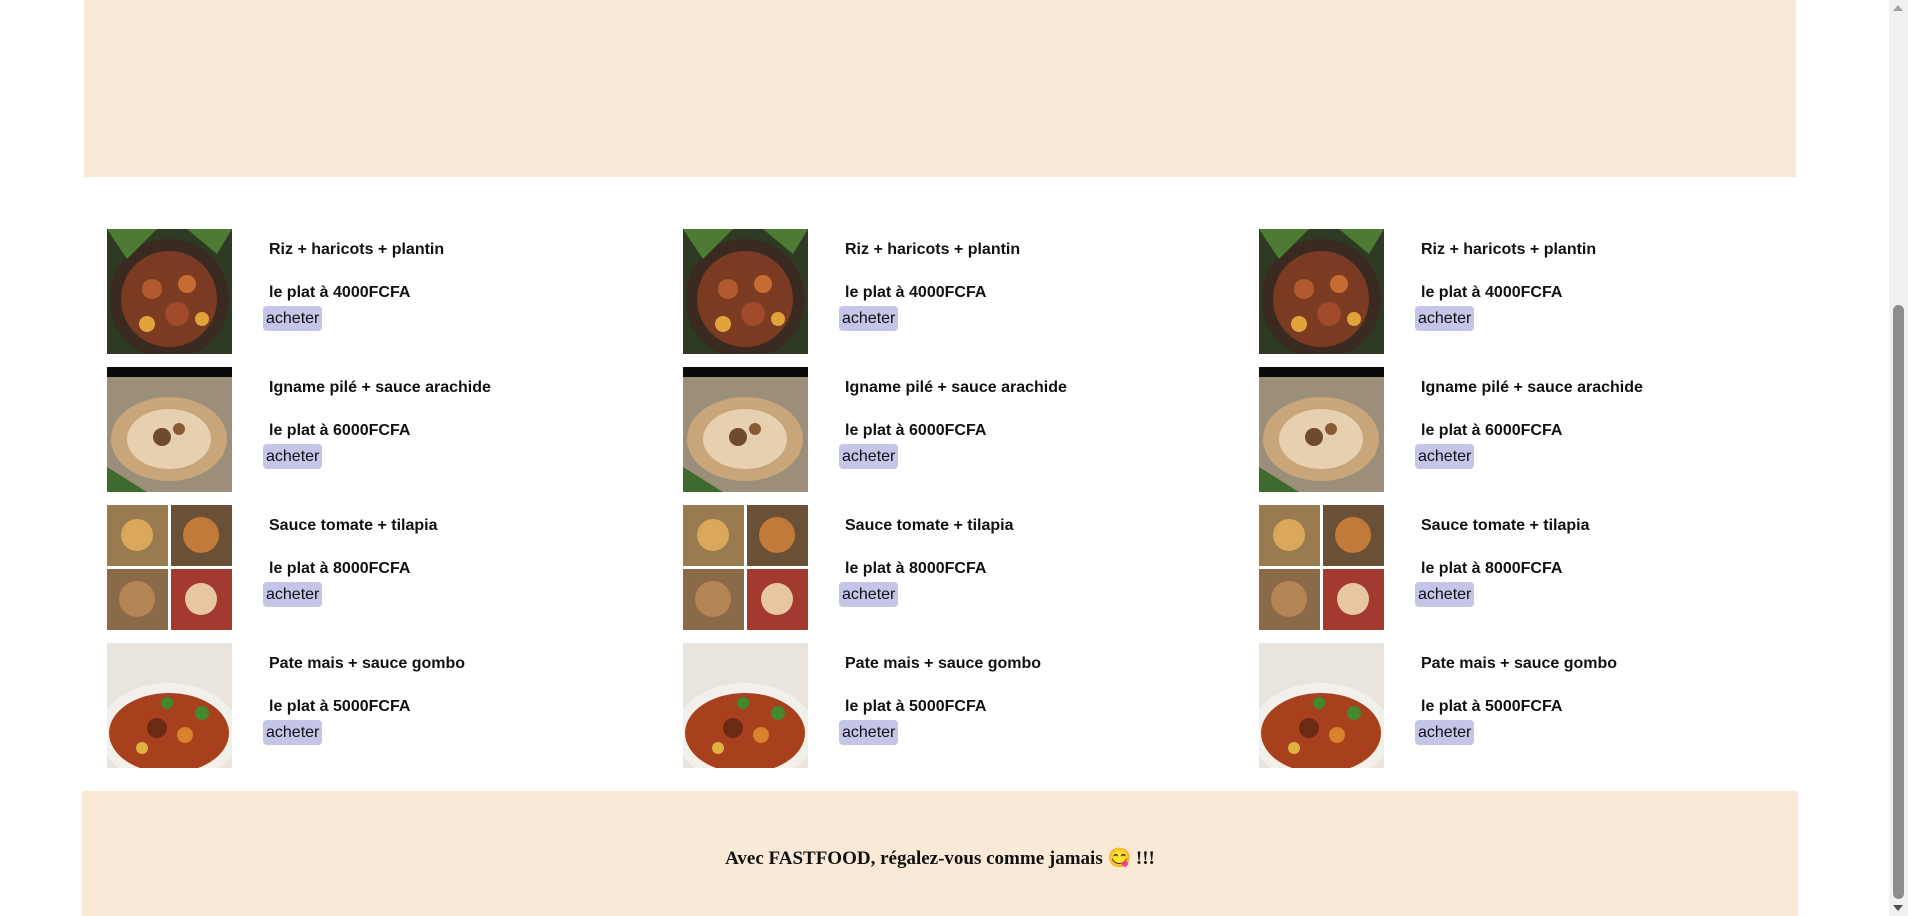 This screenshot has width=1908, height=916. Describe the element at coordinates (1898, 602) in the screenshot. I see `scrollbar-thumb` at that location.